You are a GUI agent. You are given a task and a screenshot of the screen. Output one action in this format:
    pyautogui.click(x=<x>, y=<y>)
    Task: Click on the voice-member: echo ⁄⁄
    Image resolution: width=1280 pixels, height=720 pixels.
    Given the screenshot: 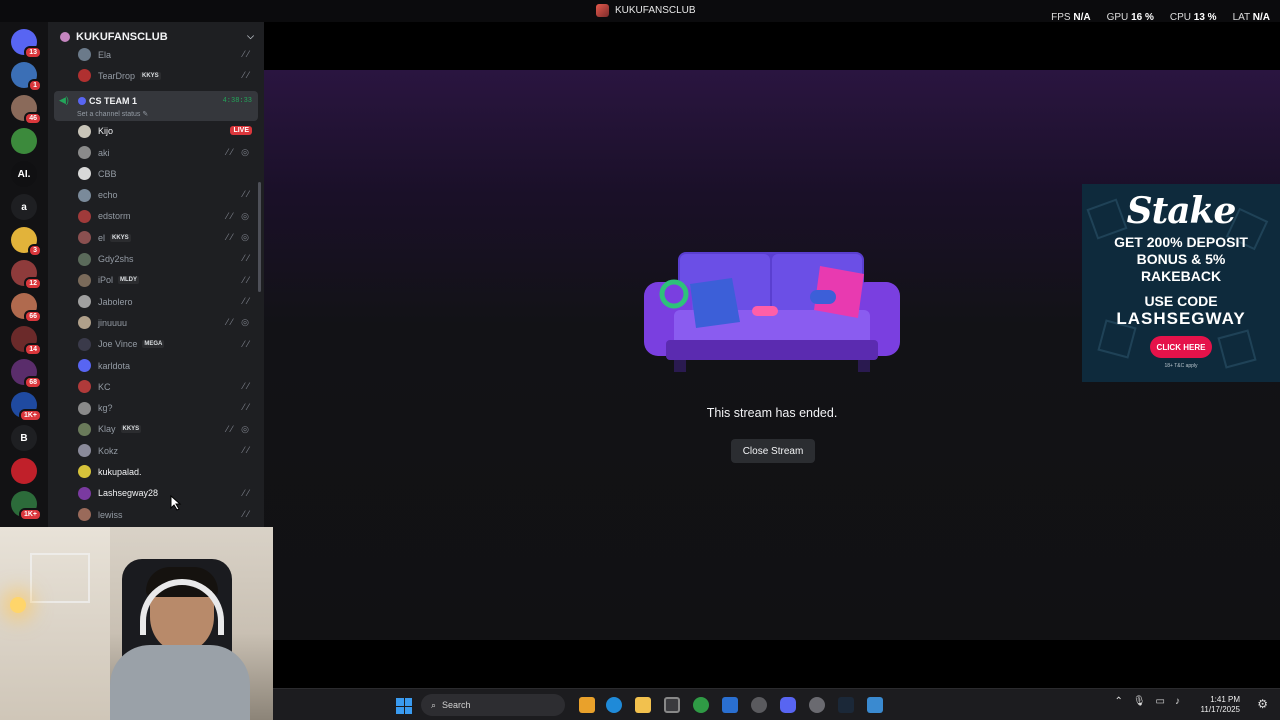 What is the action you would take?
    pyautogui.click(x=156, y=194)
    